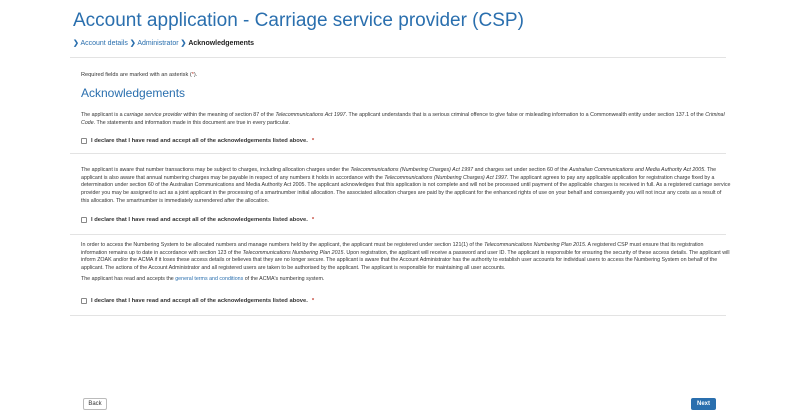 The height and width of the screenshot is (417, 800). I want to click on section-heading: Acknowledgements, so click(133, 93).